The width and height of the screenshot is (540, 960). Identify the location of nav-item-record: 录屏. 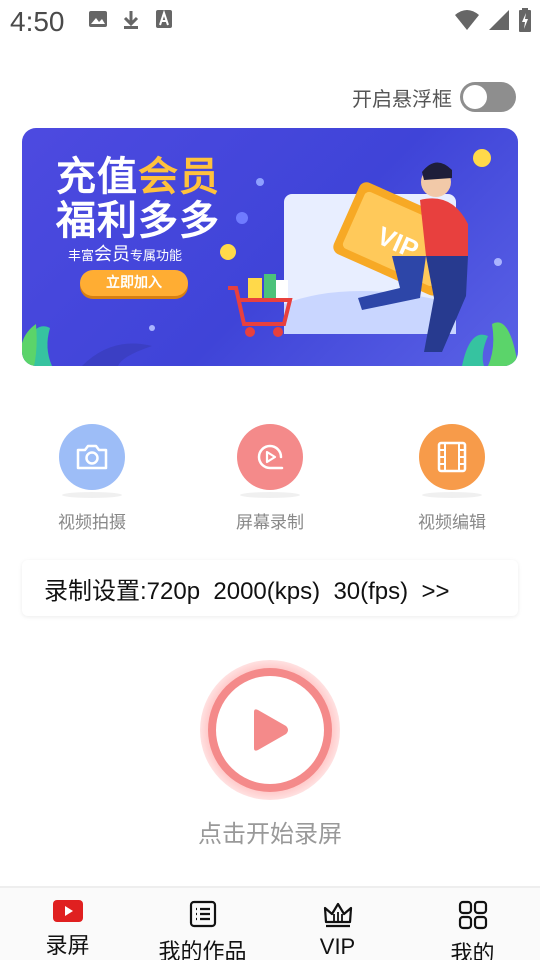
(67, 930).